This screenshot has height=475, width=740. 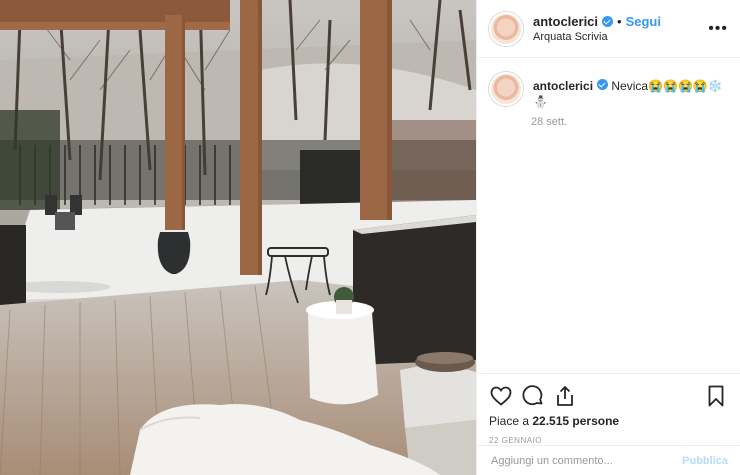 I want to click on share-icon, so click(x=565, y=396).